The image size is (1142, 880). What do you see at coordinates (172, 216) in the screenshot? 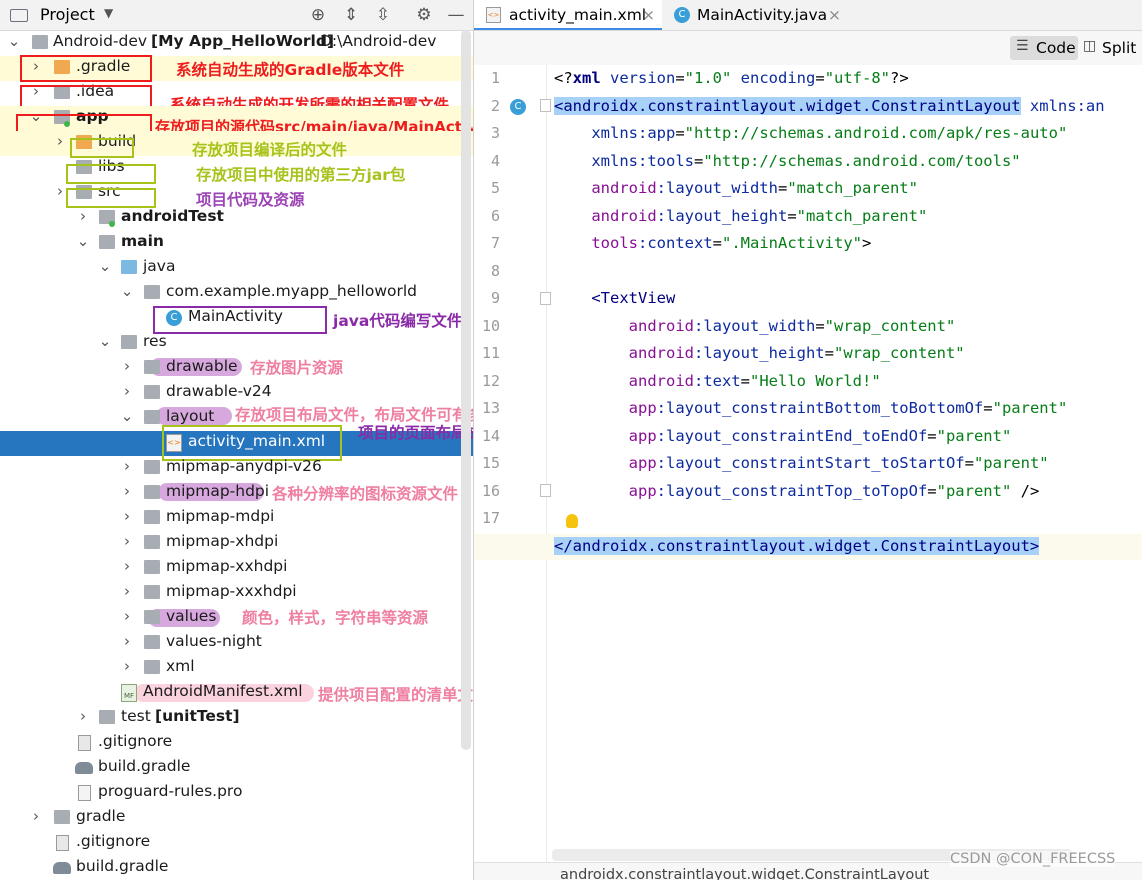
I see `tree-label: androidTest` at bounding box center [172, 216].